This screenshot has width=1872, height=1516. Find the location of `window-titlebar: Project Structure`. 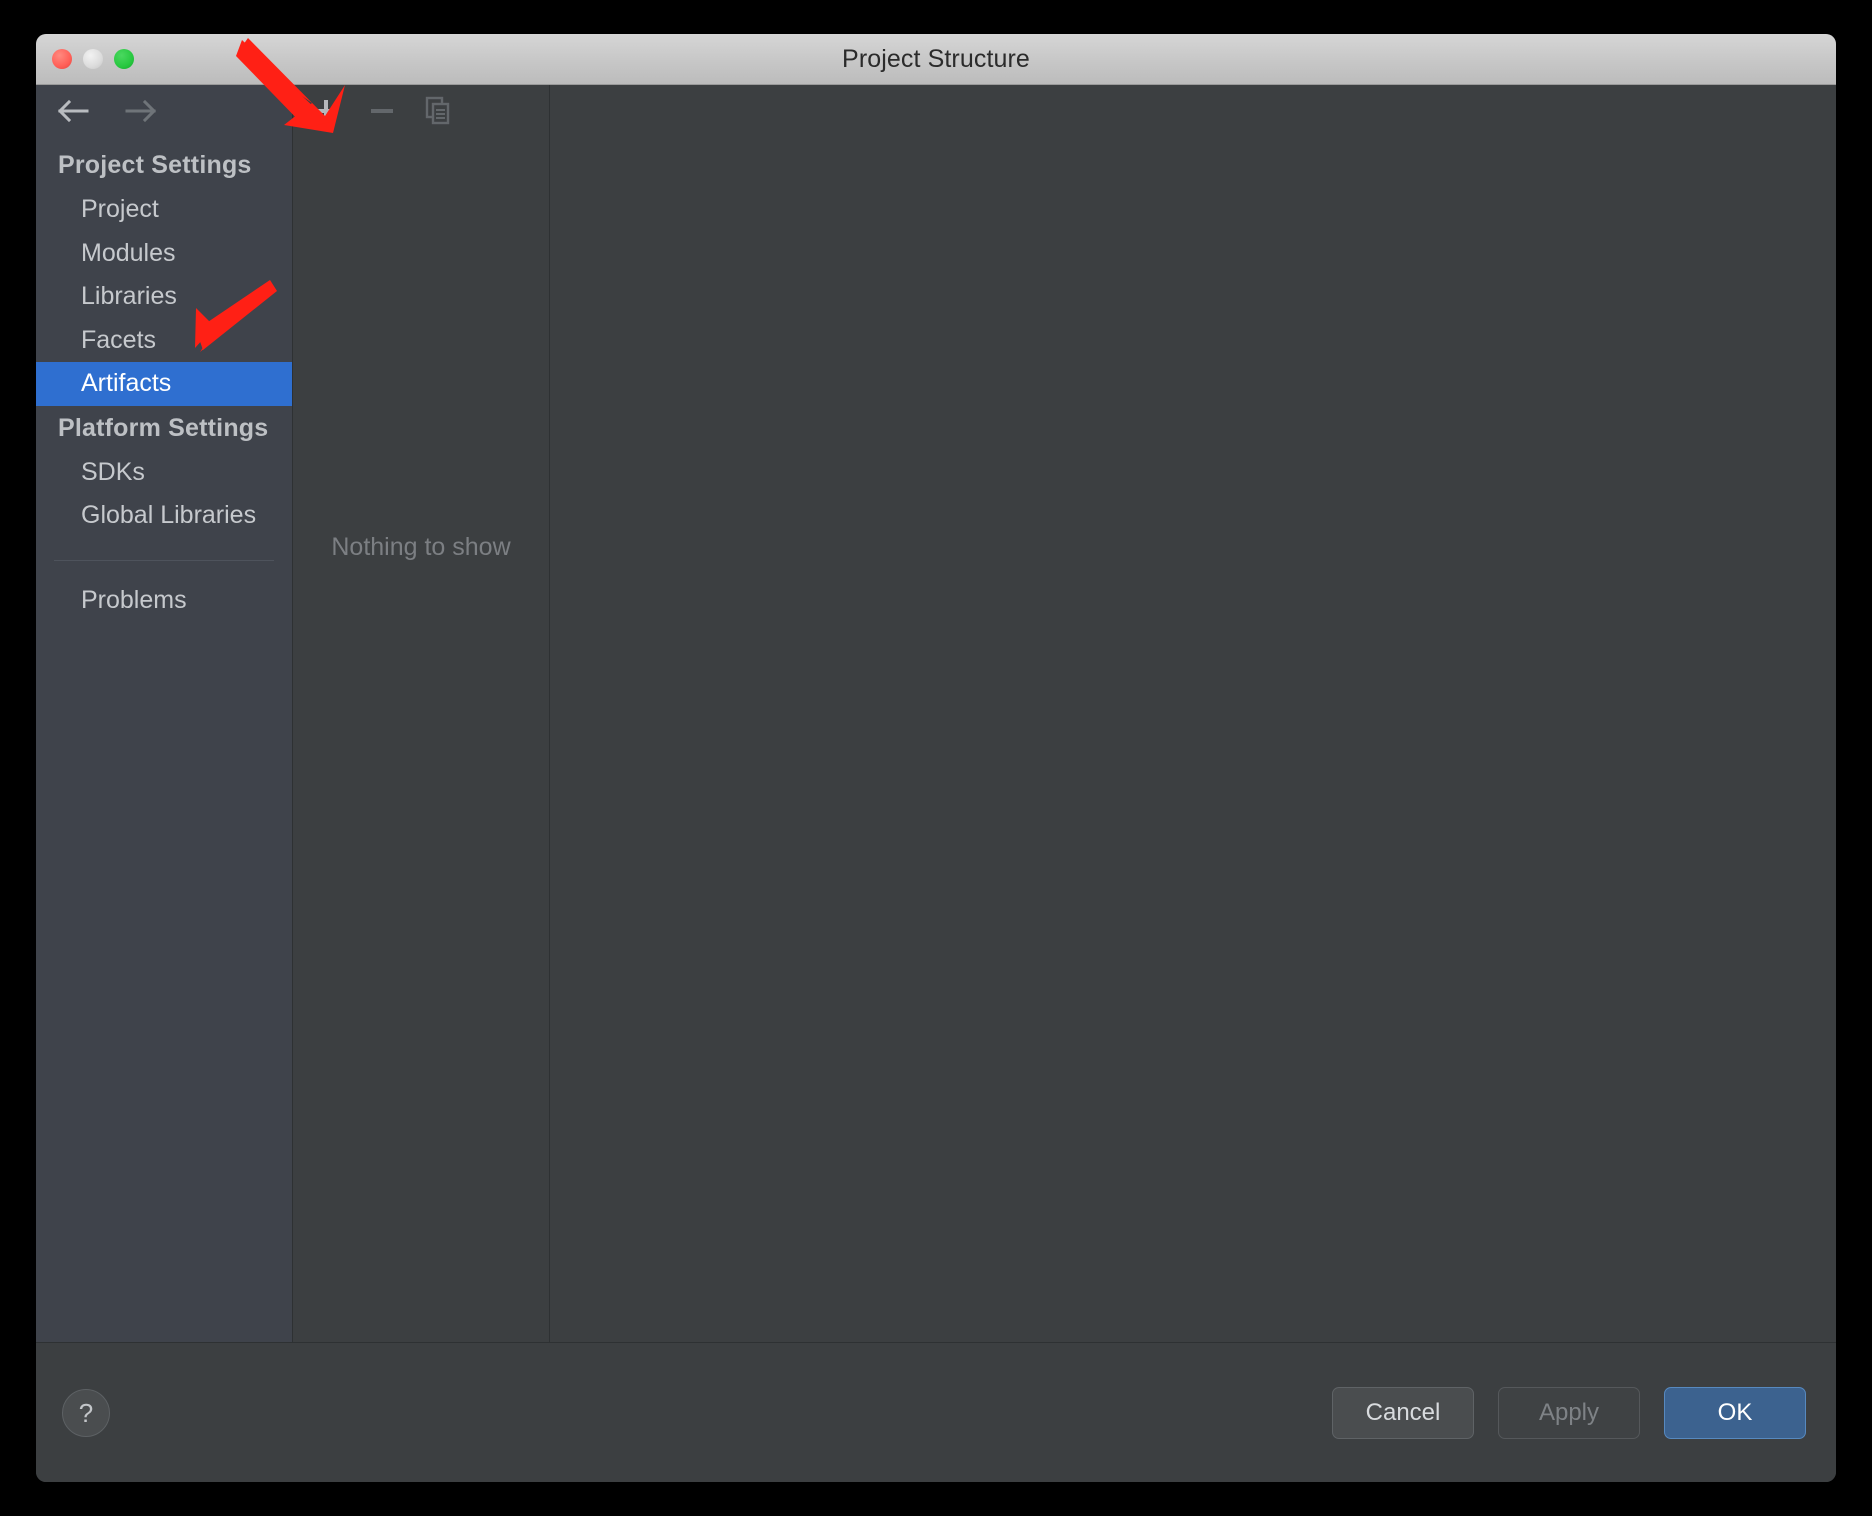

window-titlebar: Project Structure is located at coordinates (936, 59).